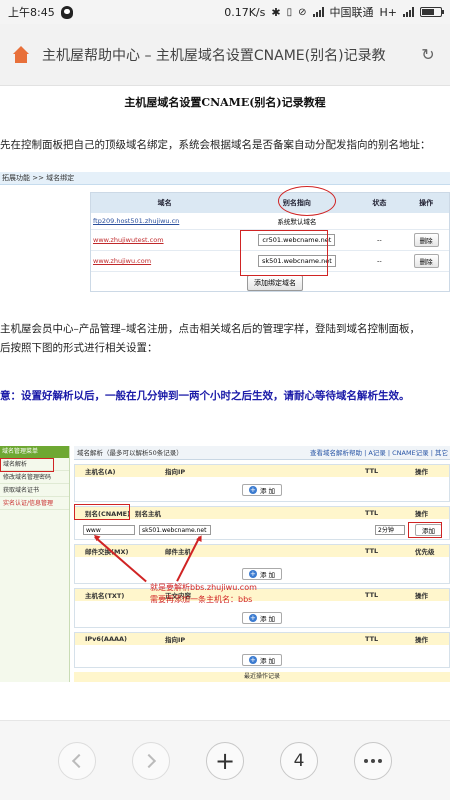 Image resolution: width=450 pixels, height=800 pixels. I want to click on cname-target-input: sk501.webcname.net, so click(175, 530).